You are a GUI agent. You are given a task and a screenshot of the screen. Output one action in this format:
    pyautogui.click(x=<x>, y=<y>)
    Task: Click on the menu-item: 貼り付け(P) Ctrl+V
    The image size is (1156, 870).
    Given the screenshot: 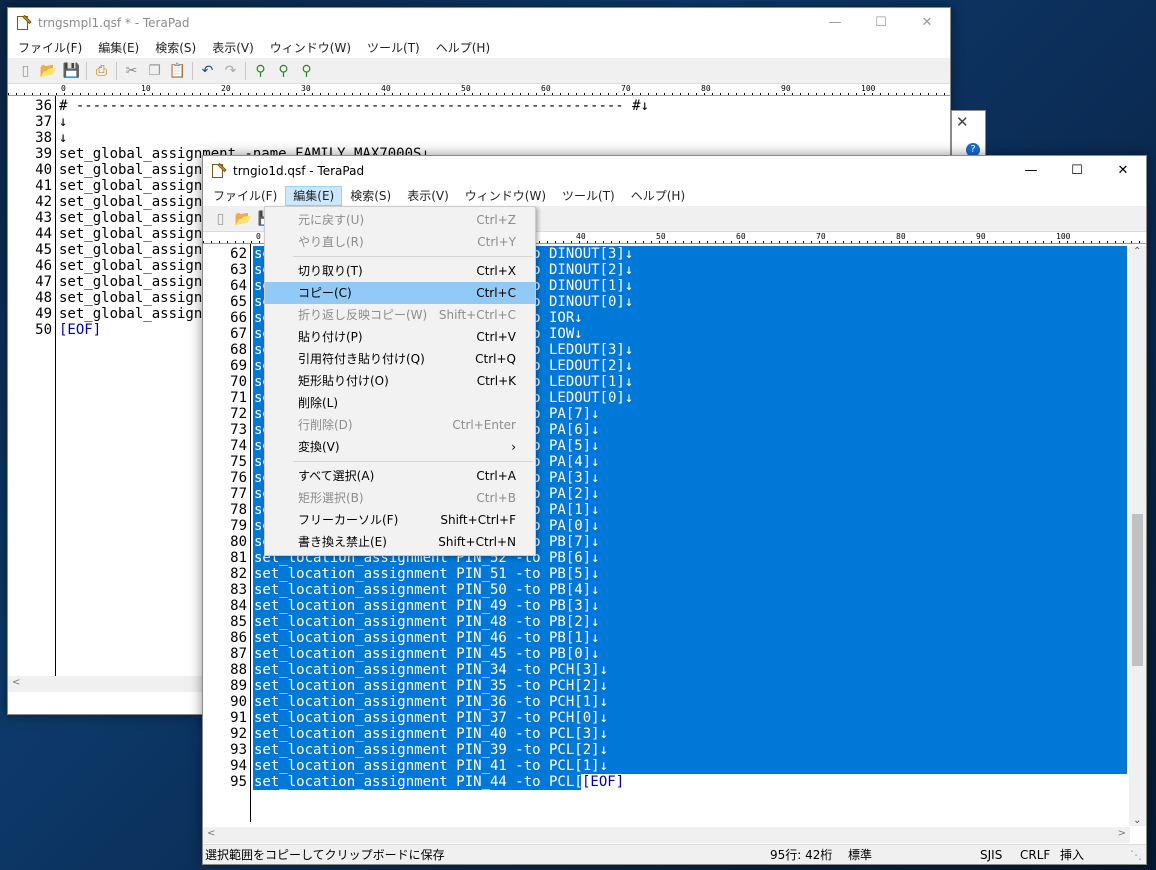 What is the action you would take?
    pyautogui.click(x=400, y=337)
    